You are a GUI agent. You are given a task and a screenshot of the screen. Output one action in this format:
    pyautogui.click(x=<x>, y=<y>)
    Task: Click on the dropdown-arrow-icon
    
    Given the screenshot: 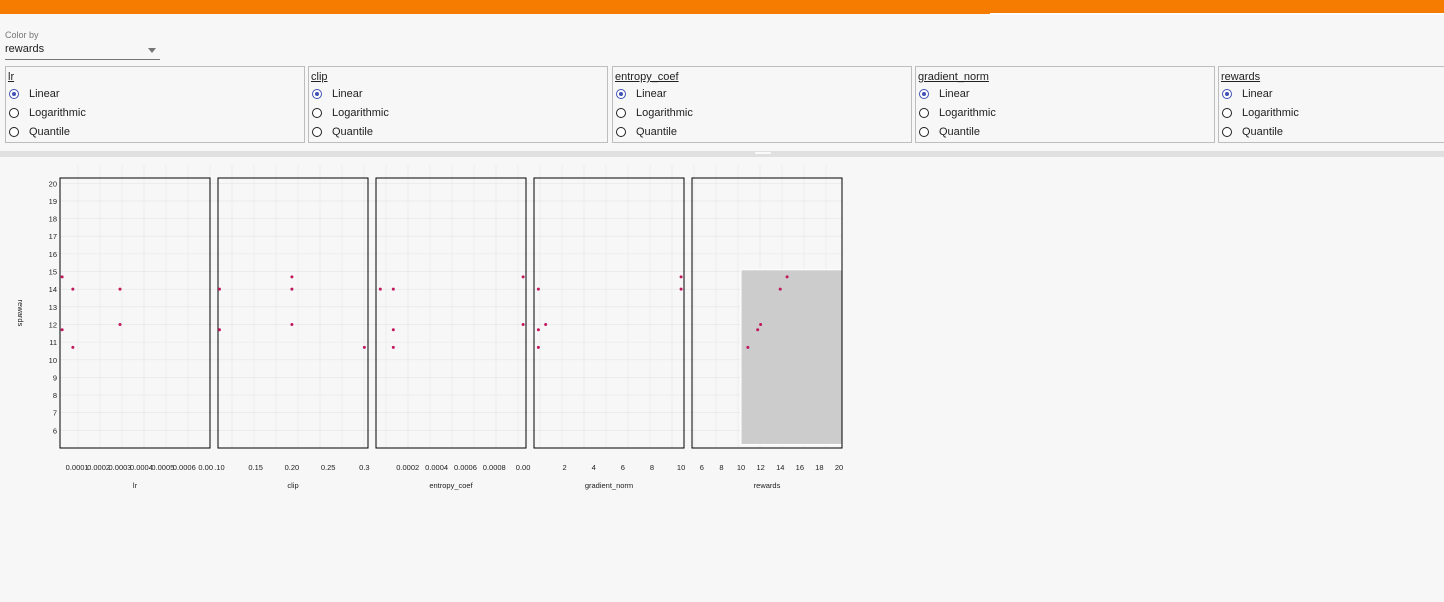 What is the action you would take?
    pyautogui.click(x=152, y=50)
    